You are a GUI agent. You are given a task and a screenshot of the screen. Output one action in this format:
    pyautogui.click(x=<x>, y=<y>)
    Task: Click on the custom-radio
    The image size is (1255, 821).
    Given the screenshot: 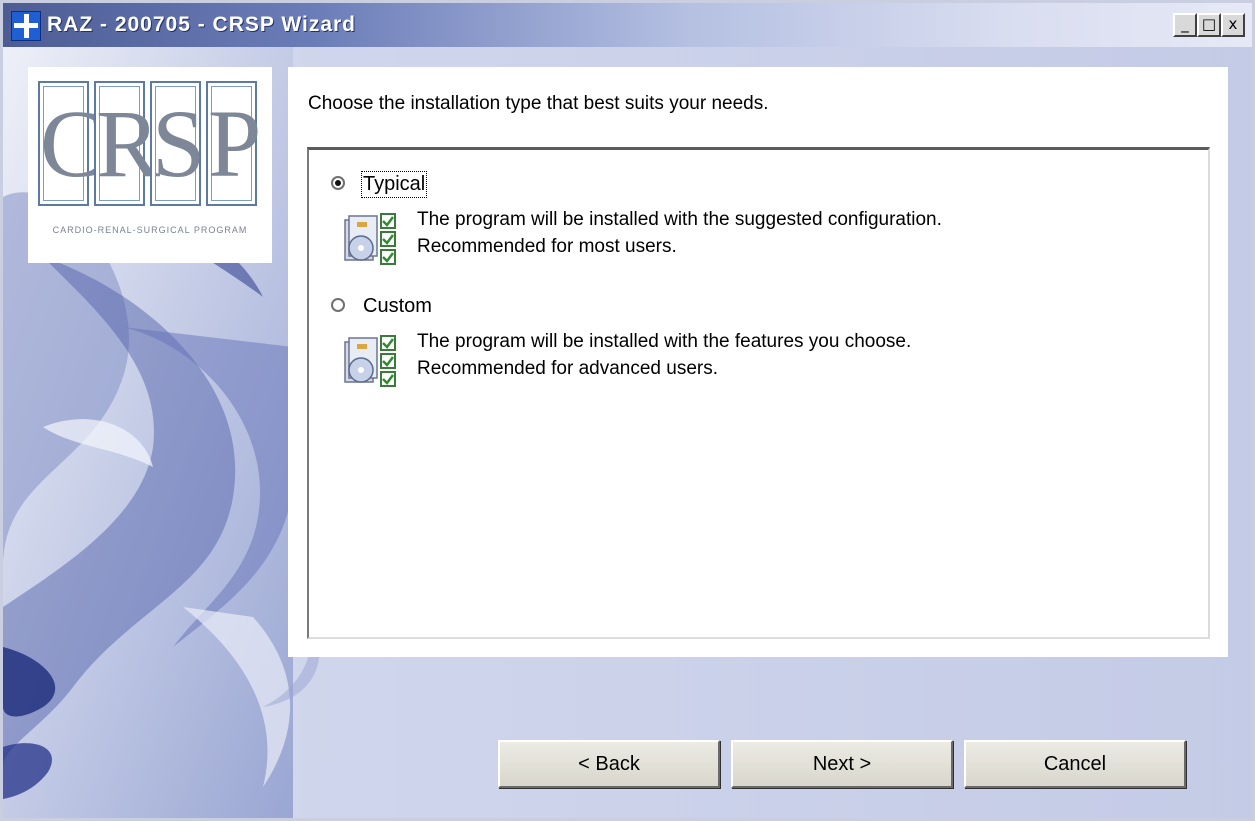 What is the action you would take?
    pyautogui.click(x=338, y=305)
    